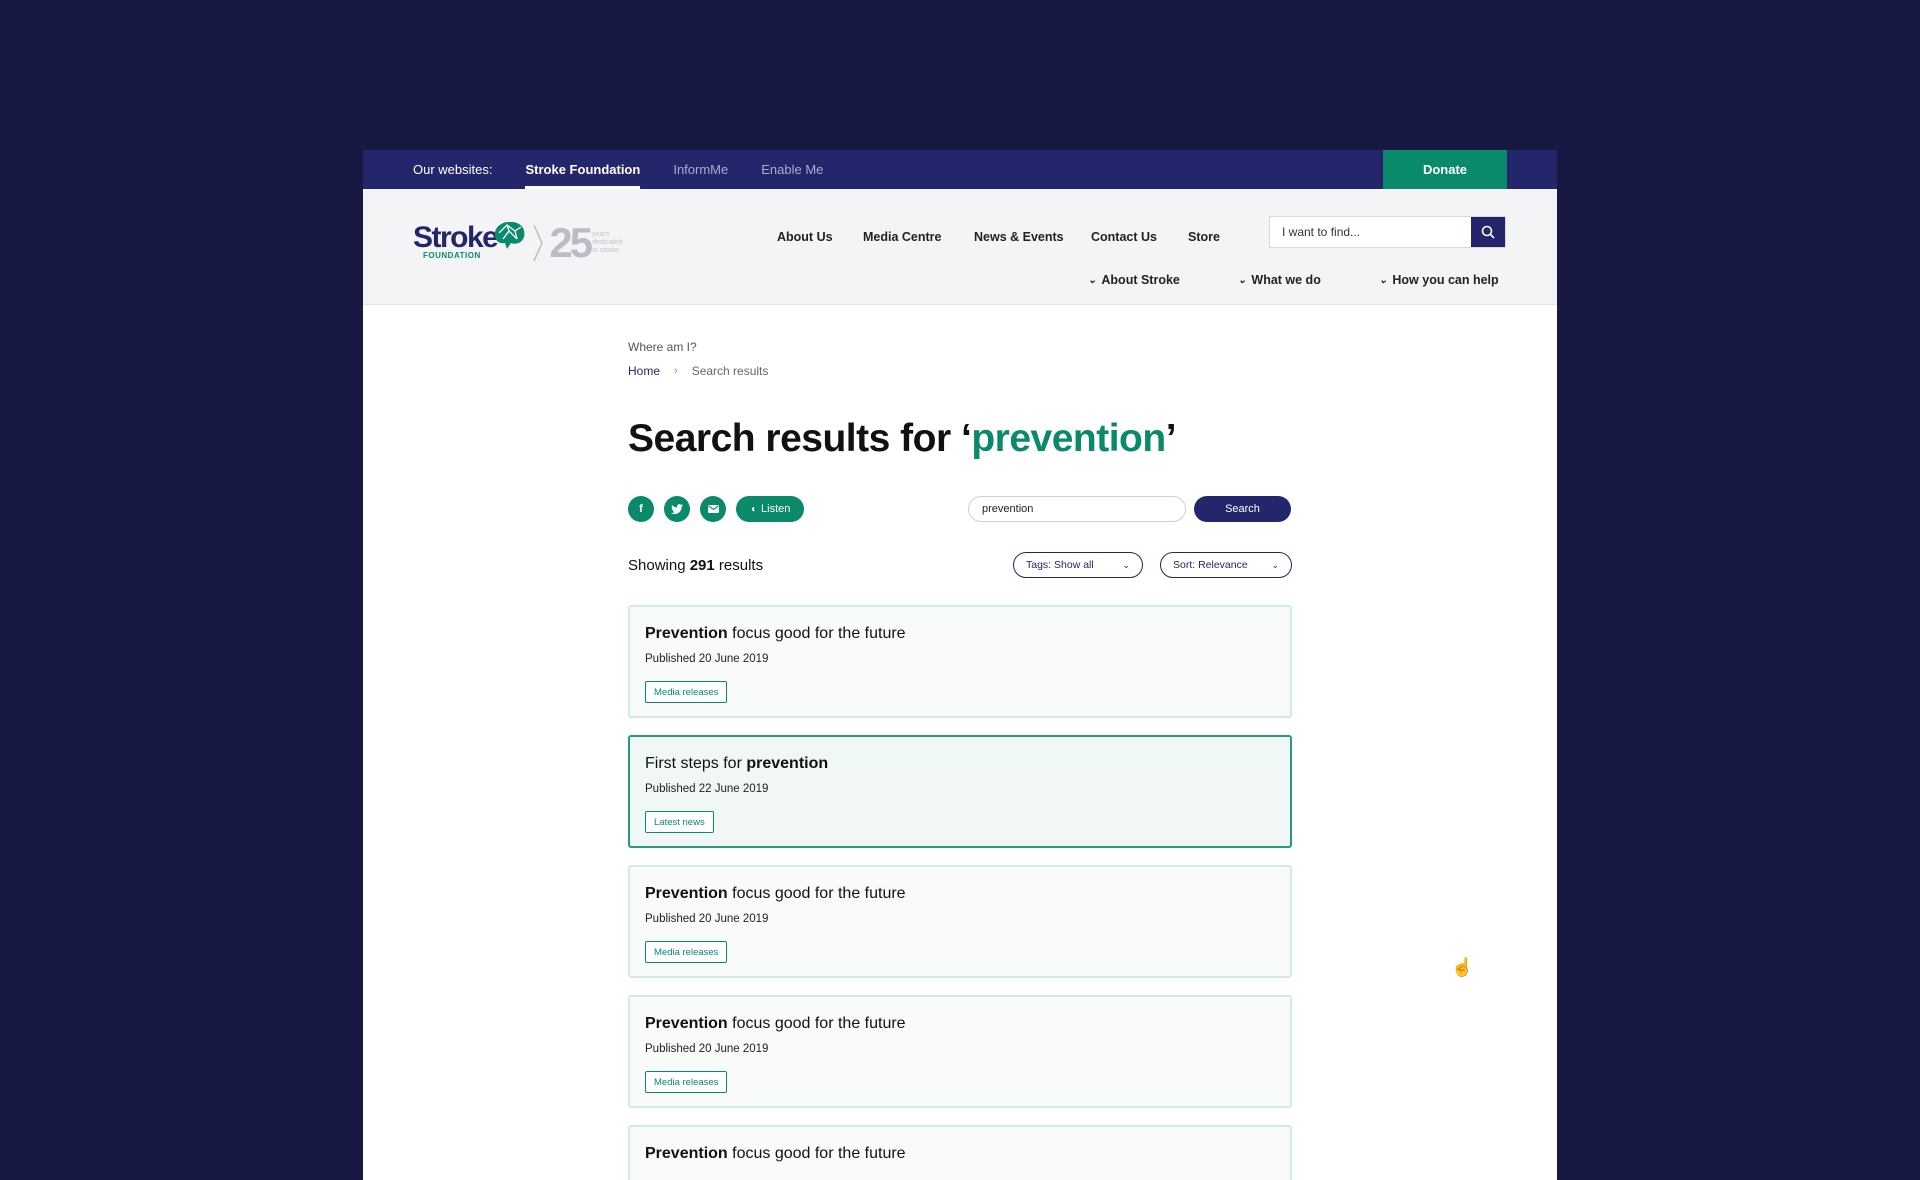 This screenshot has width=1920, height=1180. What do you see at coordinates (676, 371) in the screenshot?
I see `chevron-right-icon: ›` at bounding box center [676, 371].